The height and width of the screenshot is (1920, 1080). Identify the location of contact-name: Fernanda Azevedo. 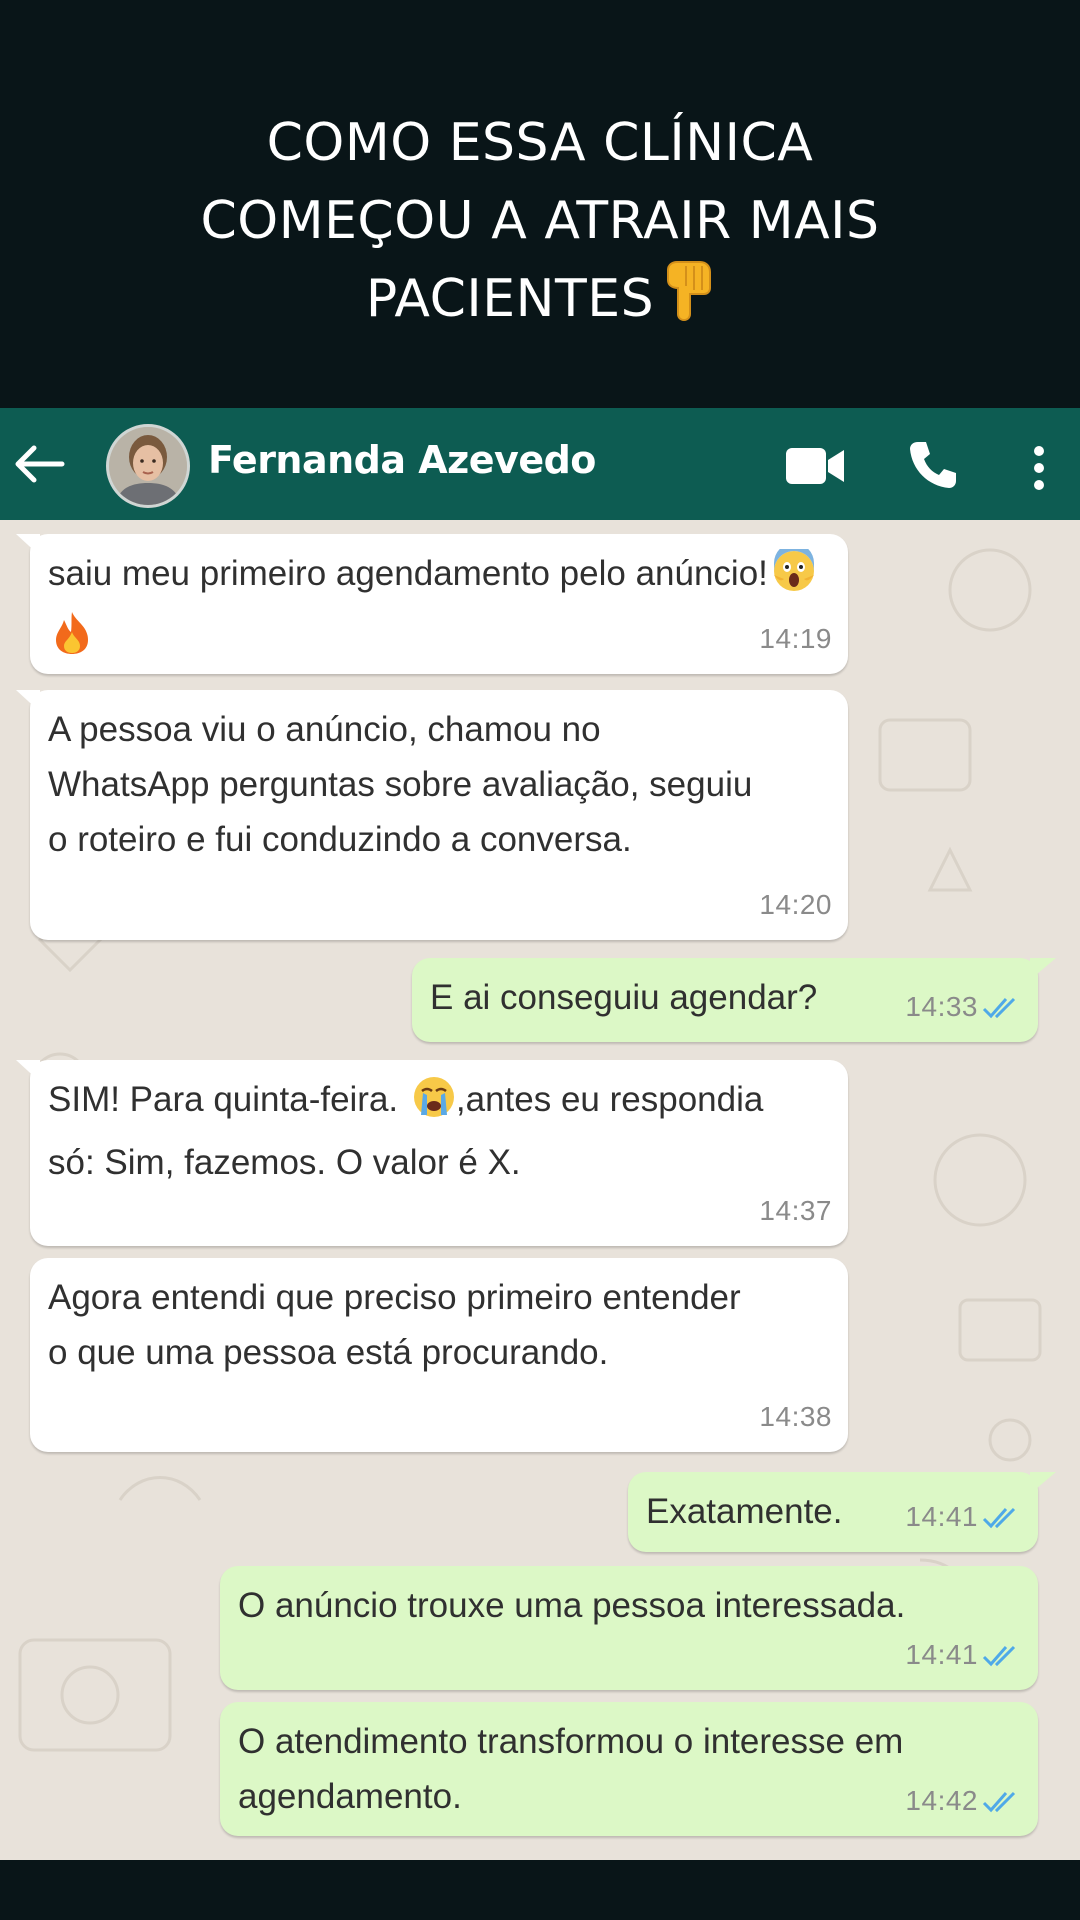
(402, 460).